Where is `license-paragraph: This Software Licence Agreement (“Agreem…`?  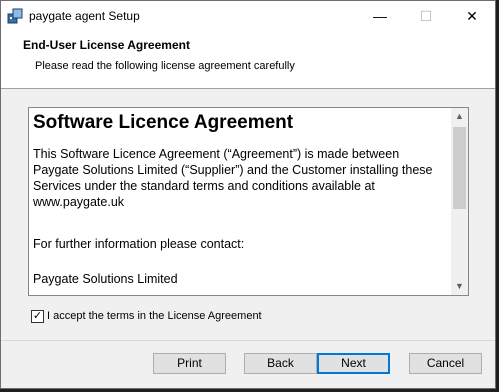
license-paragraph: This Software Licence Agreement (“Agreem… is located at coordinates (233, 178).